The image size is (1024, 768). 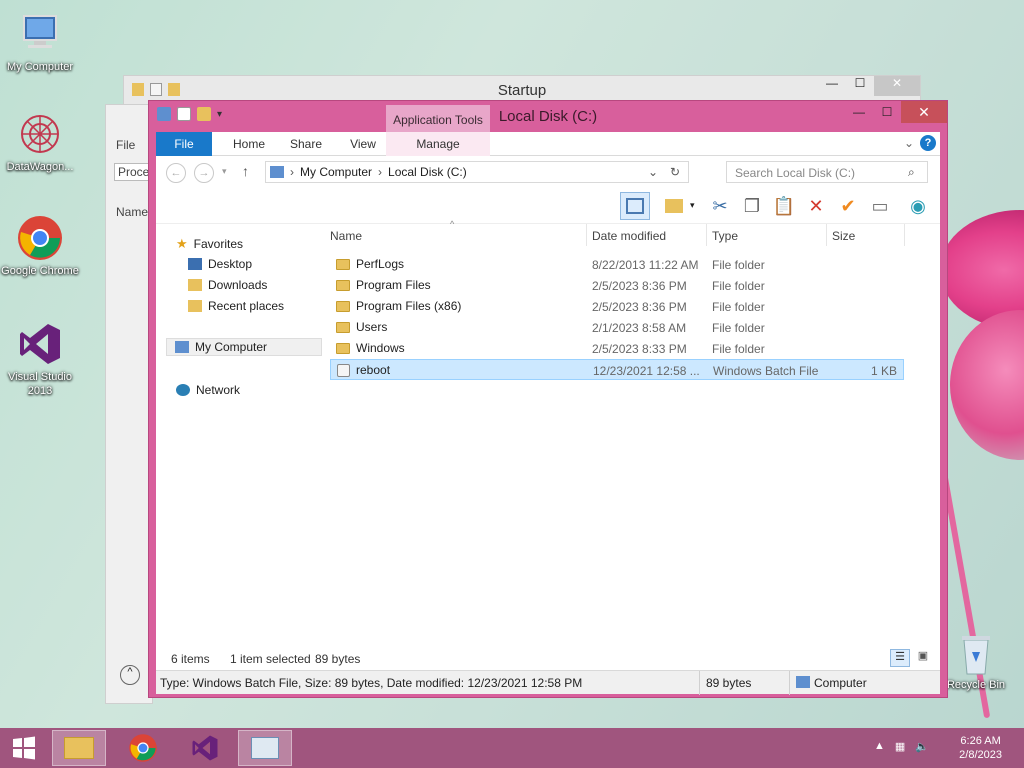 I want to click on visual-studio-icon, so click(x=205, y=748).